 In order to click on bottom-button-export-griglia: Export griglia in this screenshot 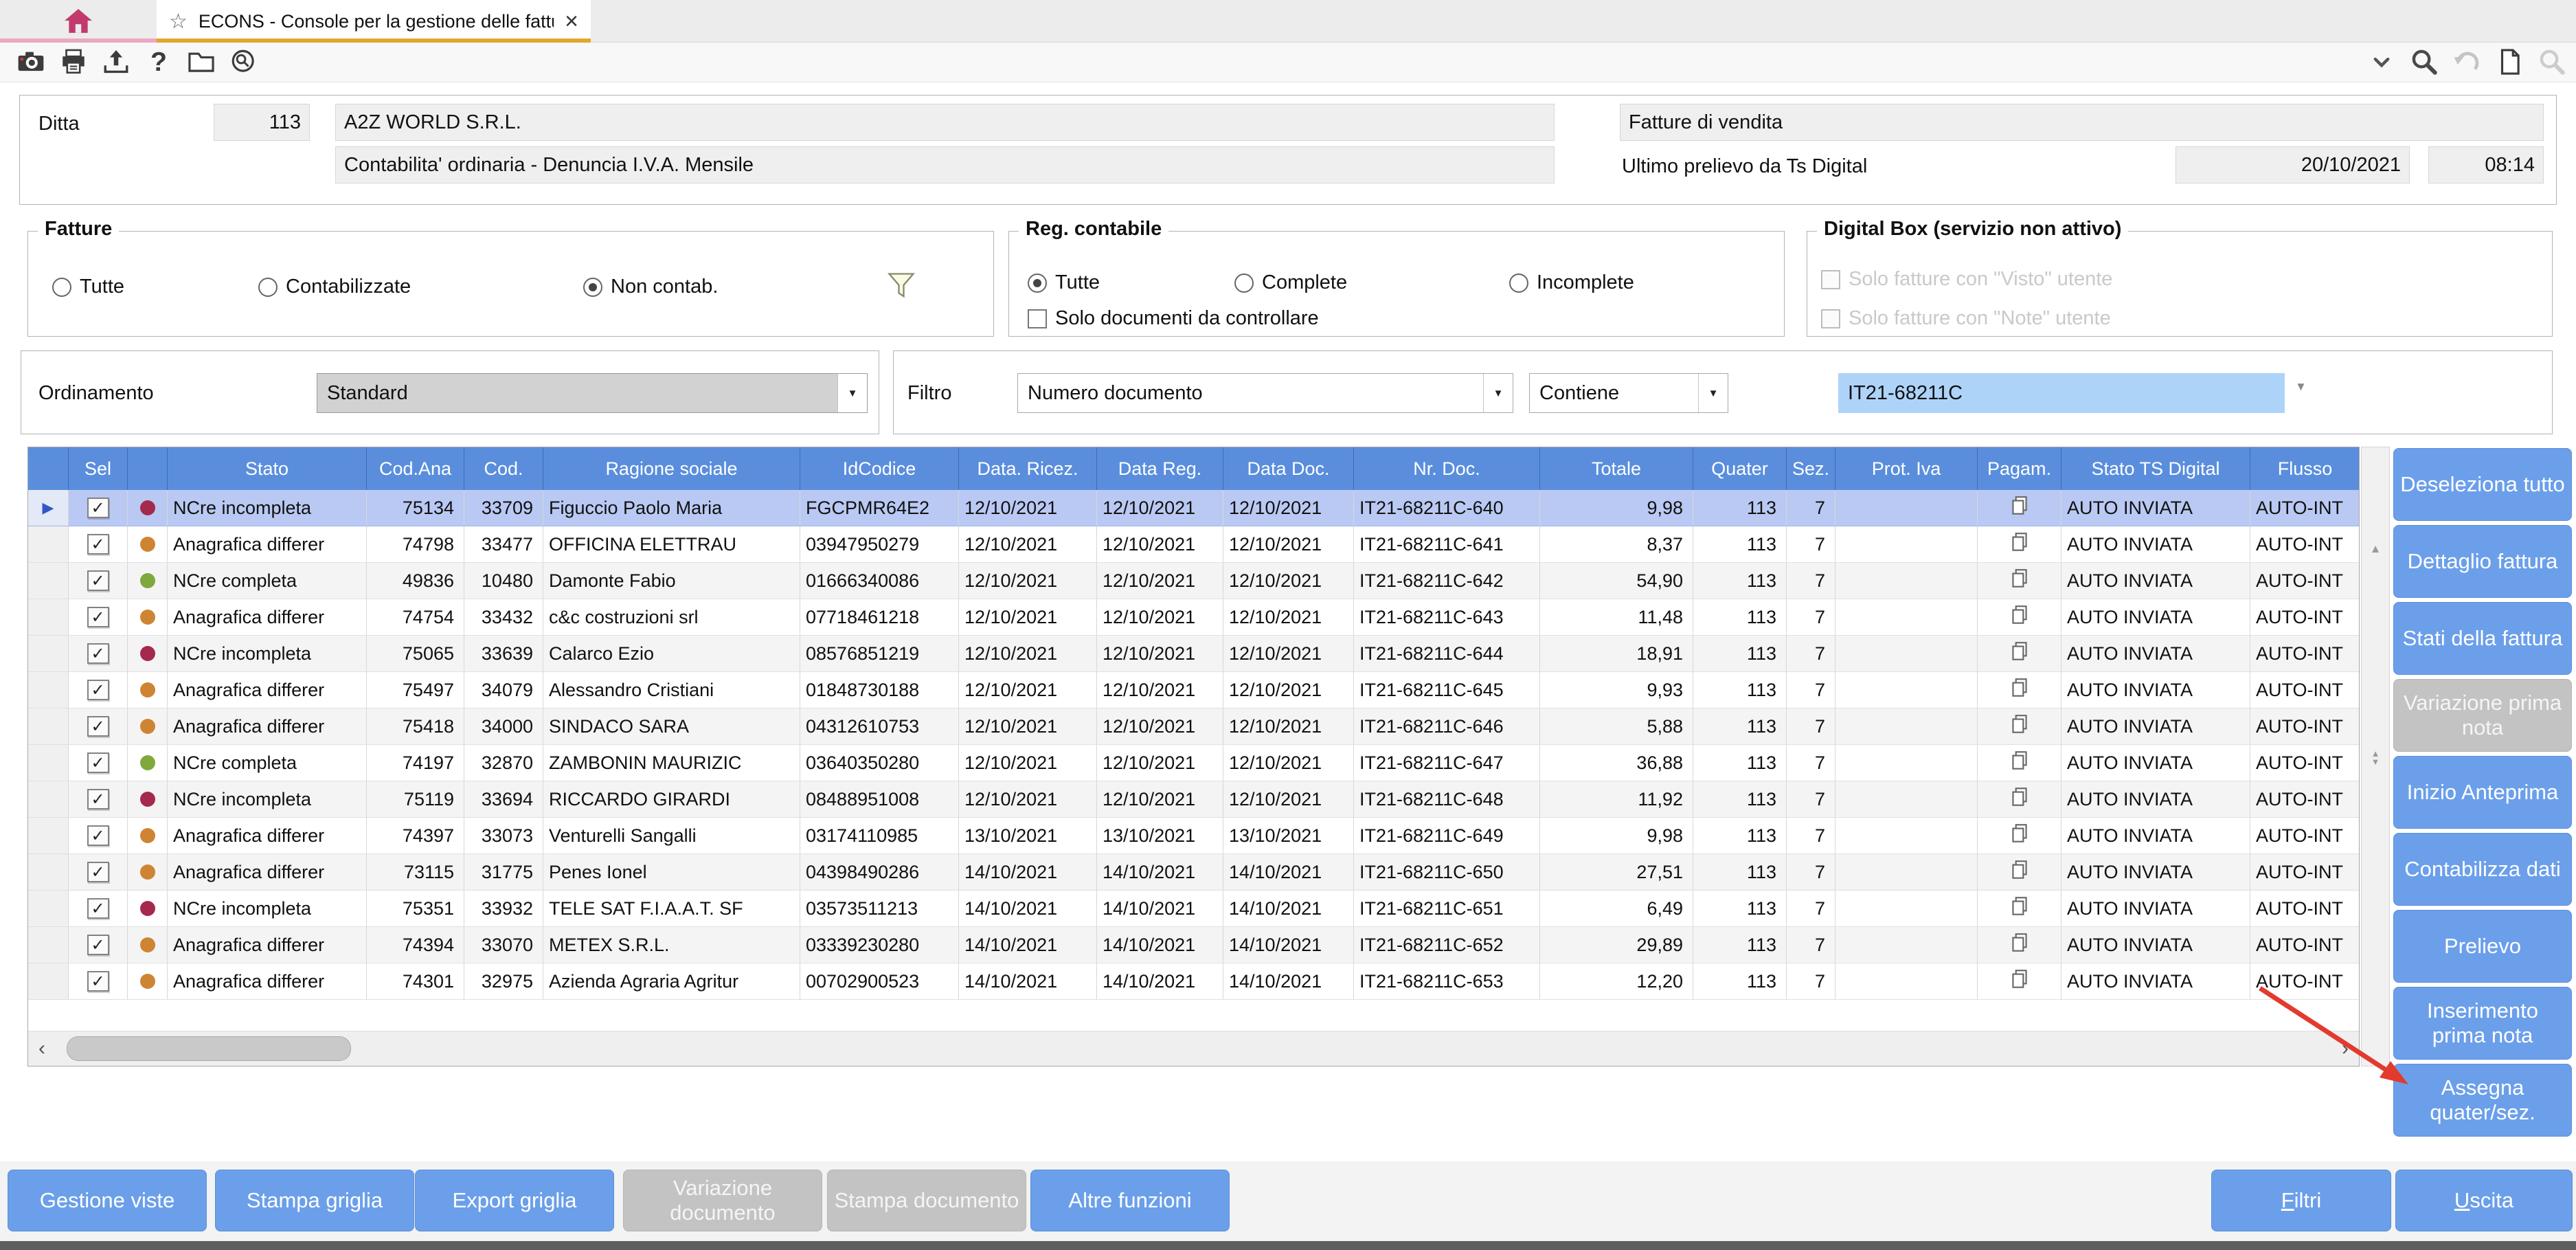, I will do `click(514, 1200)`.